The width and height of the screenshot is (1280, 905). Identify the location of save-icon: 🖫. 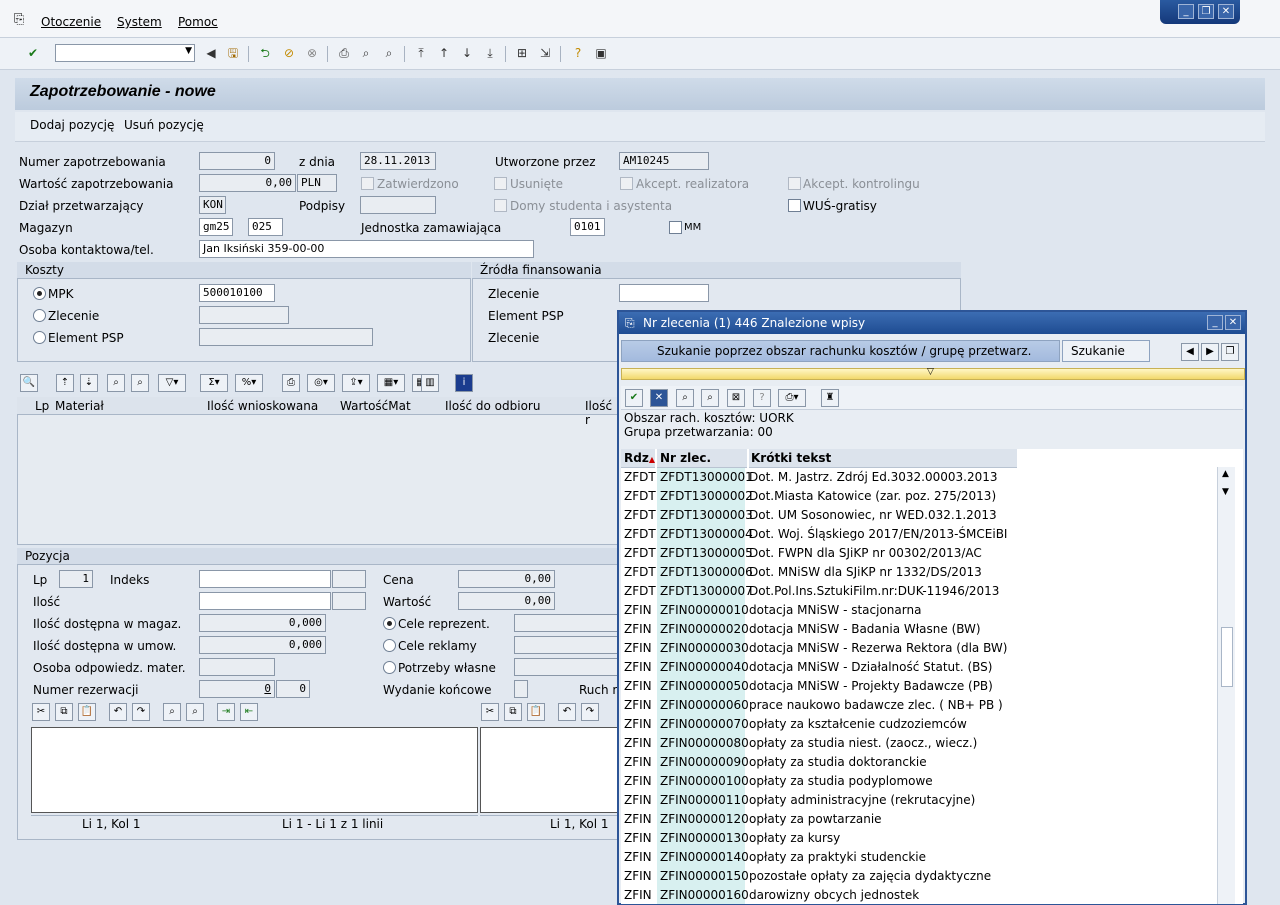
(233, 53).